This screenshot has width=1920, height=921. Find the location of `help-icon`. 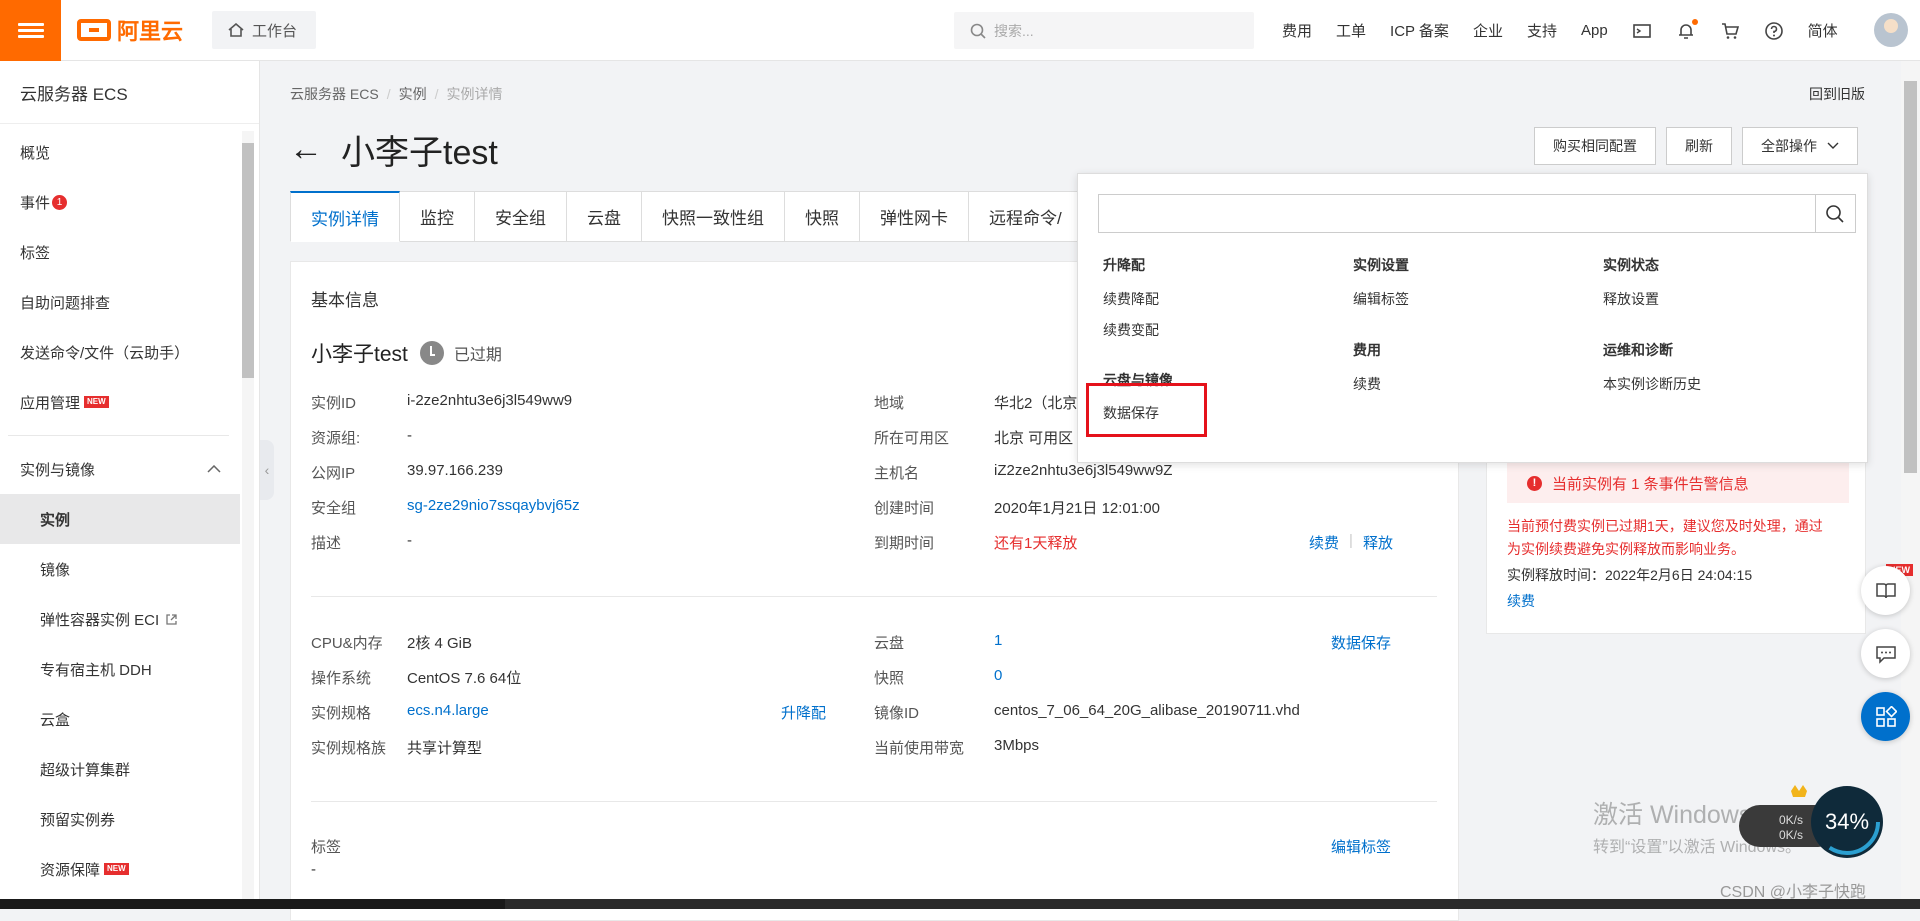

help-icon is located at coordinates (1774, 31).